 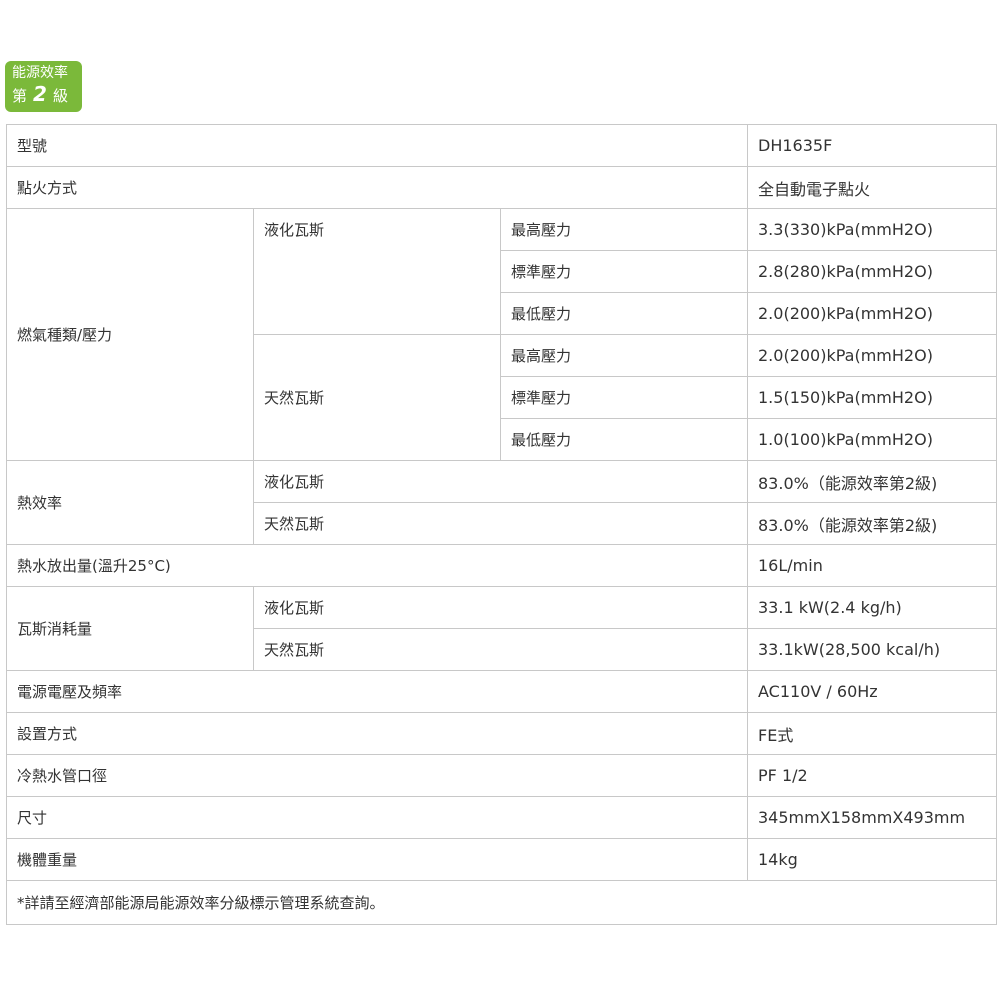 I want to click on install-label: 設置方式, so click(x=377, y=733).